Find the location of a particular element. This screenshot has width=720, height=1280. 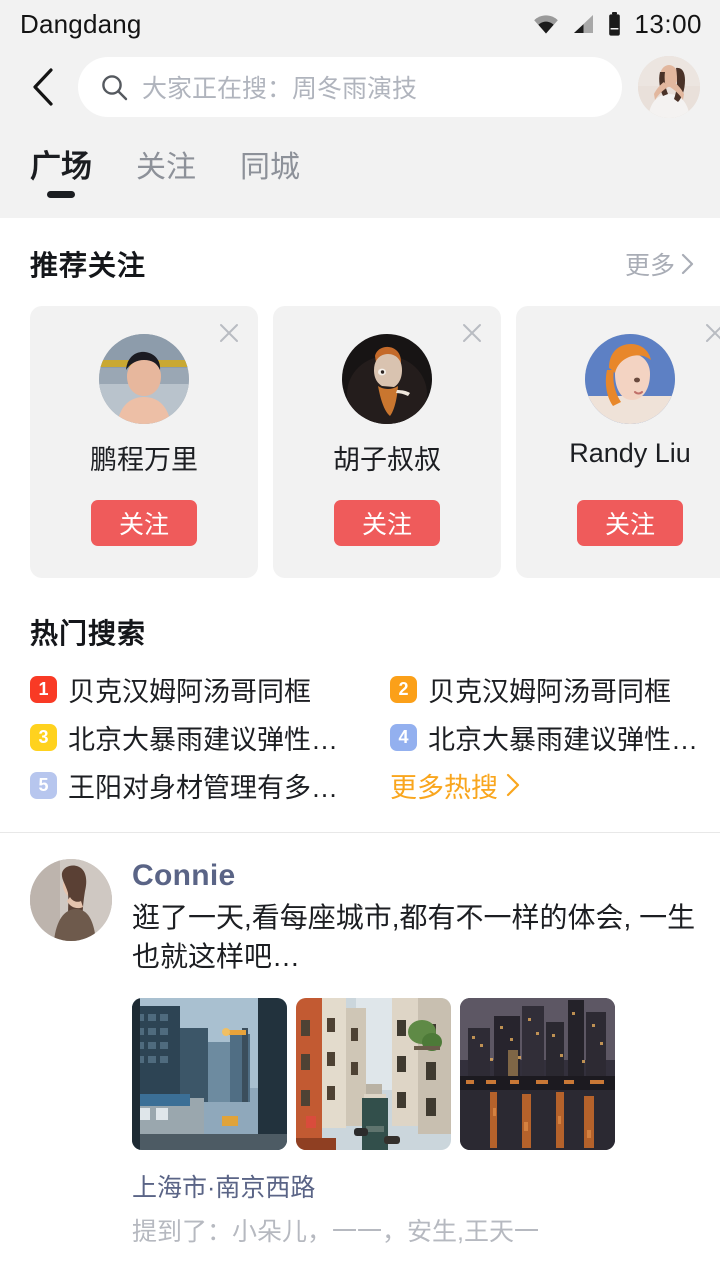

tab-square: 广场 is located at coordinates (61, 170).